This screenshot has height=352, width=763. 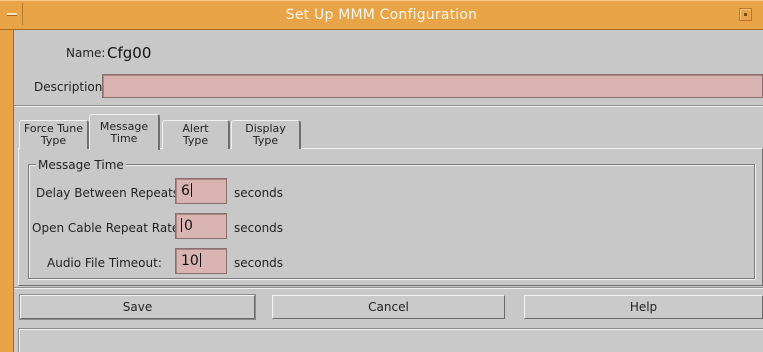 I want to click on help-button: Help, so click(x=643, y=307).